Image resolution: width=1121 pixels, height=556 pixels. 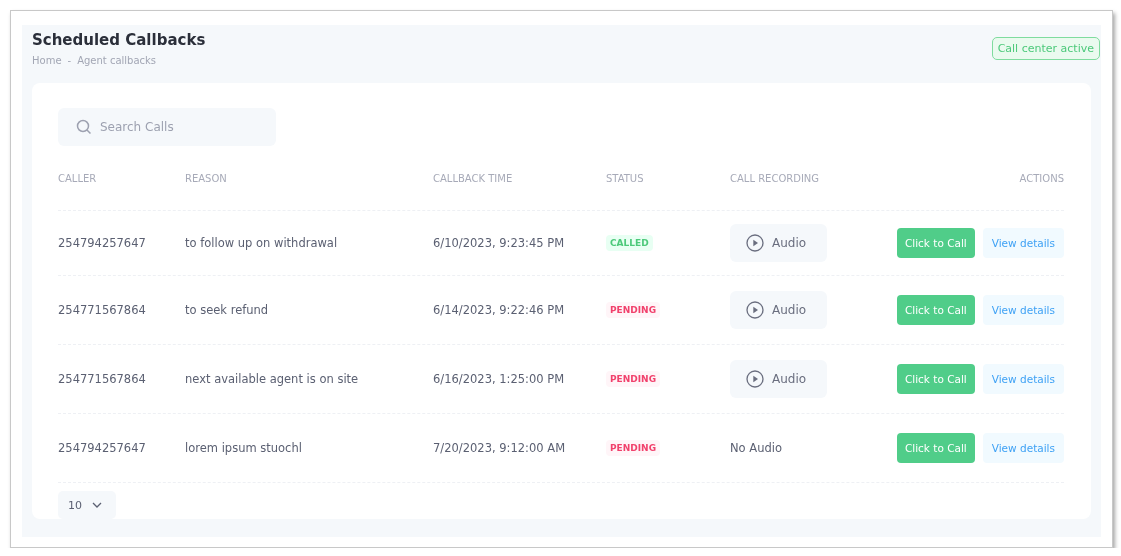 What do you see at coordinates (499, 243) in the screenshot?
I see `table-cell-text: 6/10/2023, 9:23:45 PM` at bounding box center [499, 243].